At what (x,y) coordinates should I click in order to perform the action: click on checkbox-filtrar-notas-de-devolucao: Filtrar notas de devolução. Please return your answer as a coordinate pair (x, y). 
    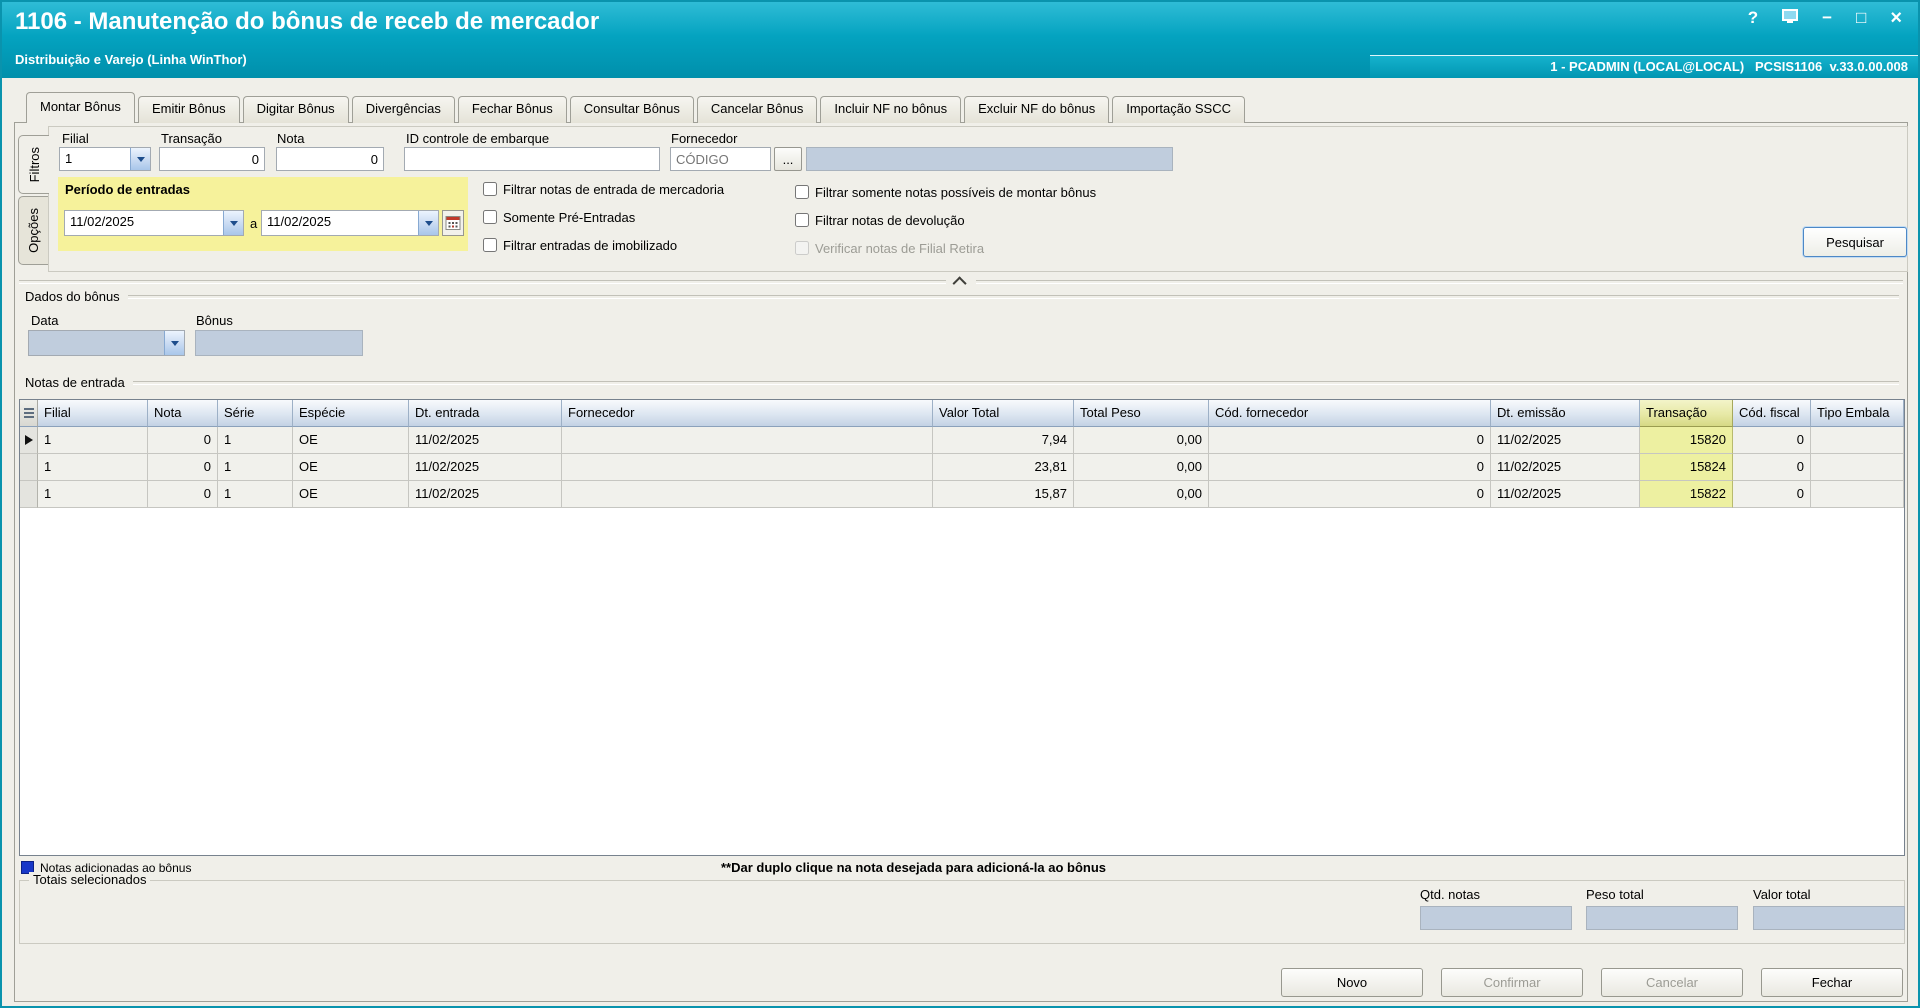
    Looking at the image, I should click on (945, 220).